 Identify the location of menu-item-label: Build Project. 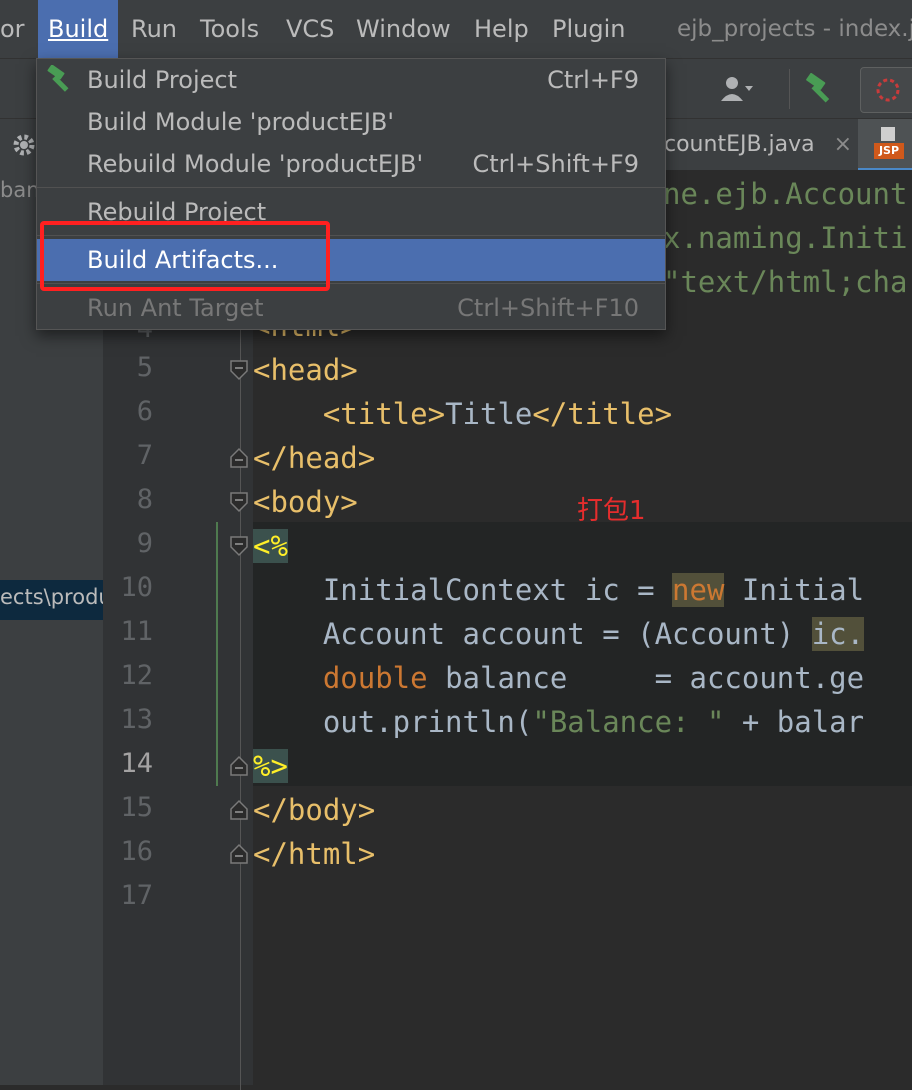
(162, 80).